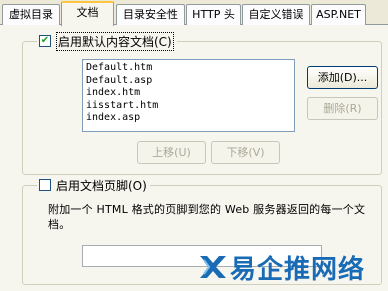 The height and width of the screenshot is (291, 388). Describe the element at coordinates (245, 152) in the screenshot. I see `move-down-button: 下移(V)` at that location.